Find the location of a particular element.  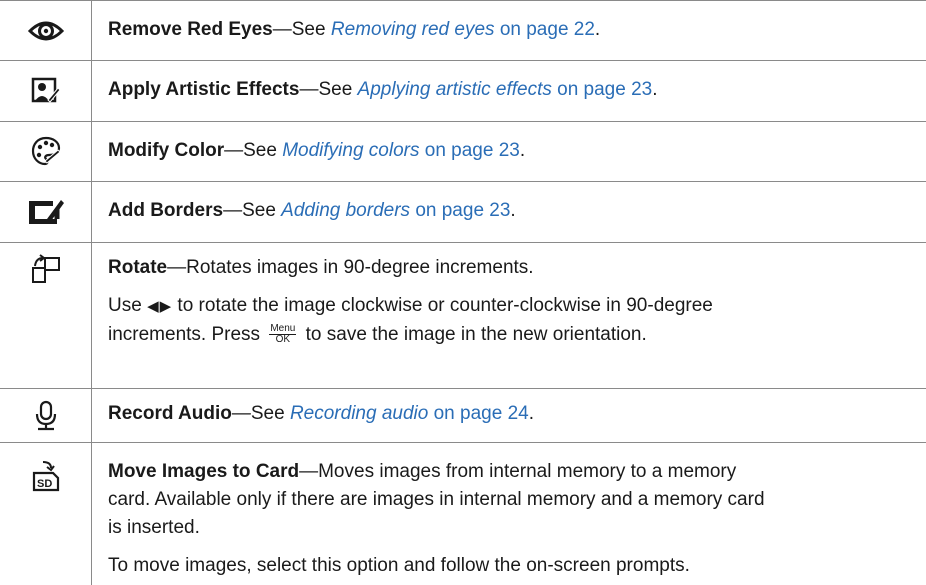

cross-reference-link: Modifying colors is located at coordinates (350, 150).